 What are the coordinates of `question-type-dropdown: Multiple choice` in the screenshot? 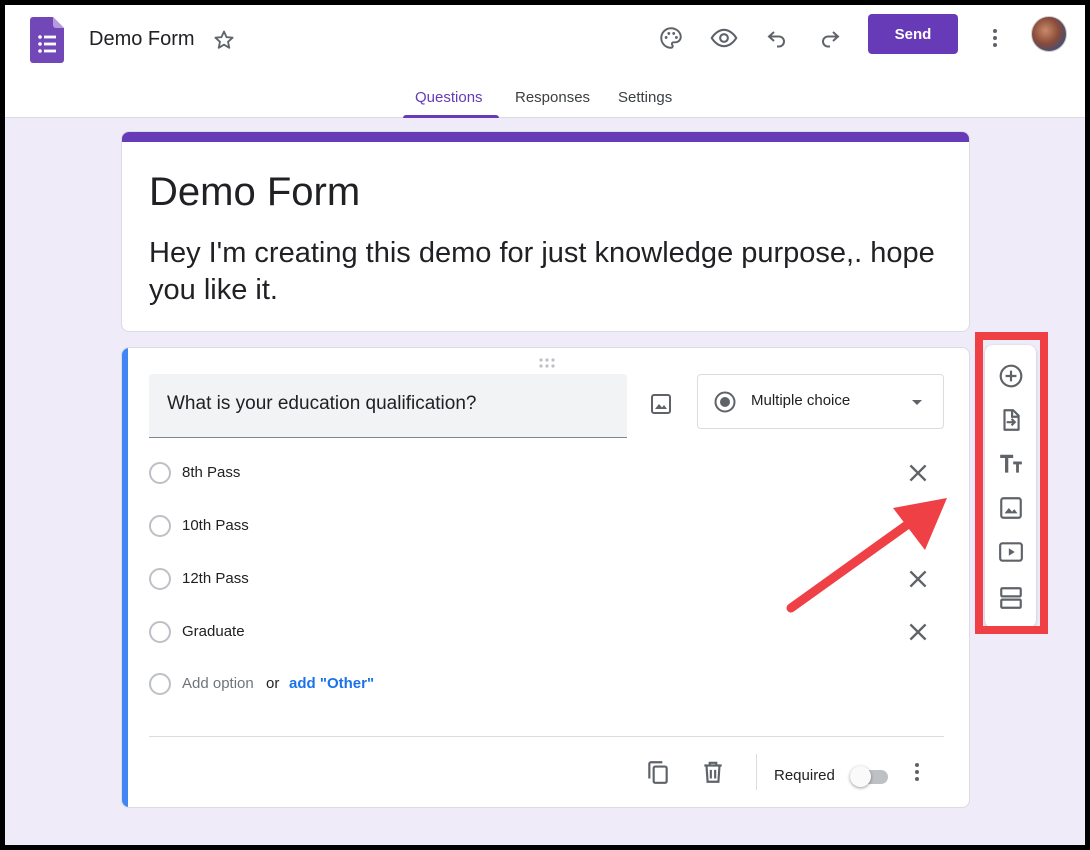 It's located at (820, 401).